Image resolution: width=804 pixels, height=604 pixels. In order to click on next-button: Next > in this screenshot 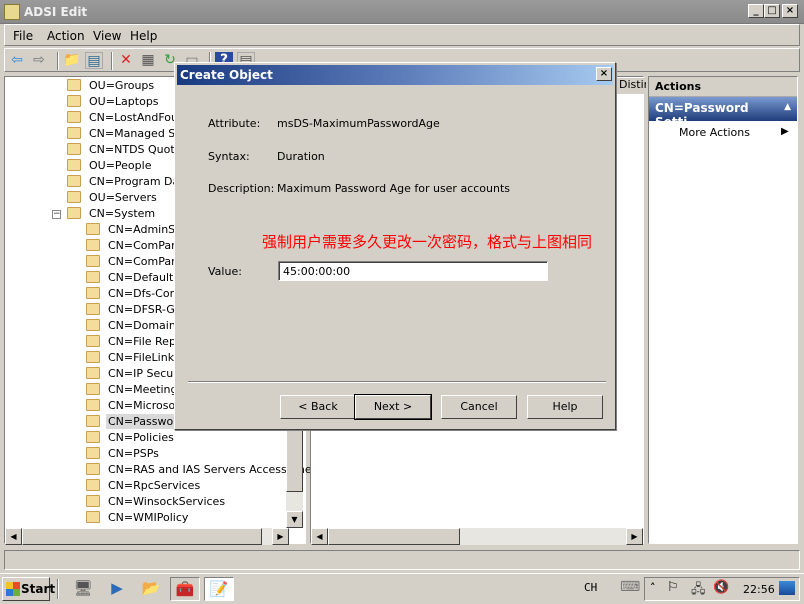, I will do `click(393, 407)`.